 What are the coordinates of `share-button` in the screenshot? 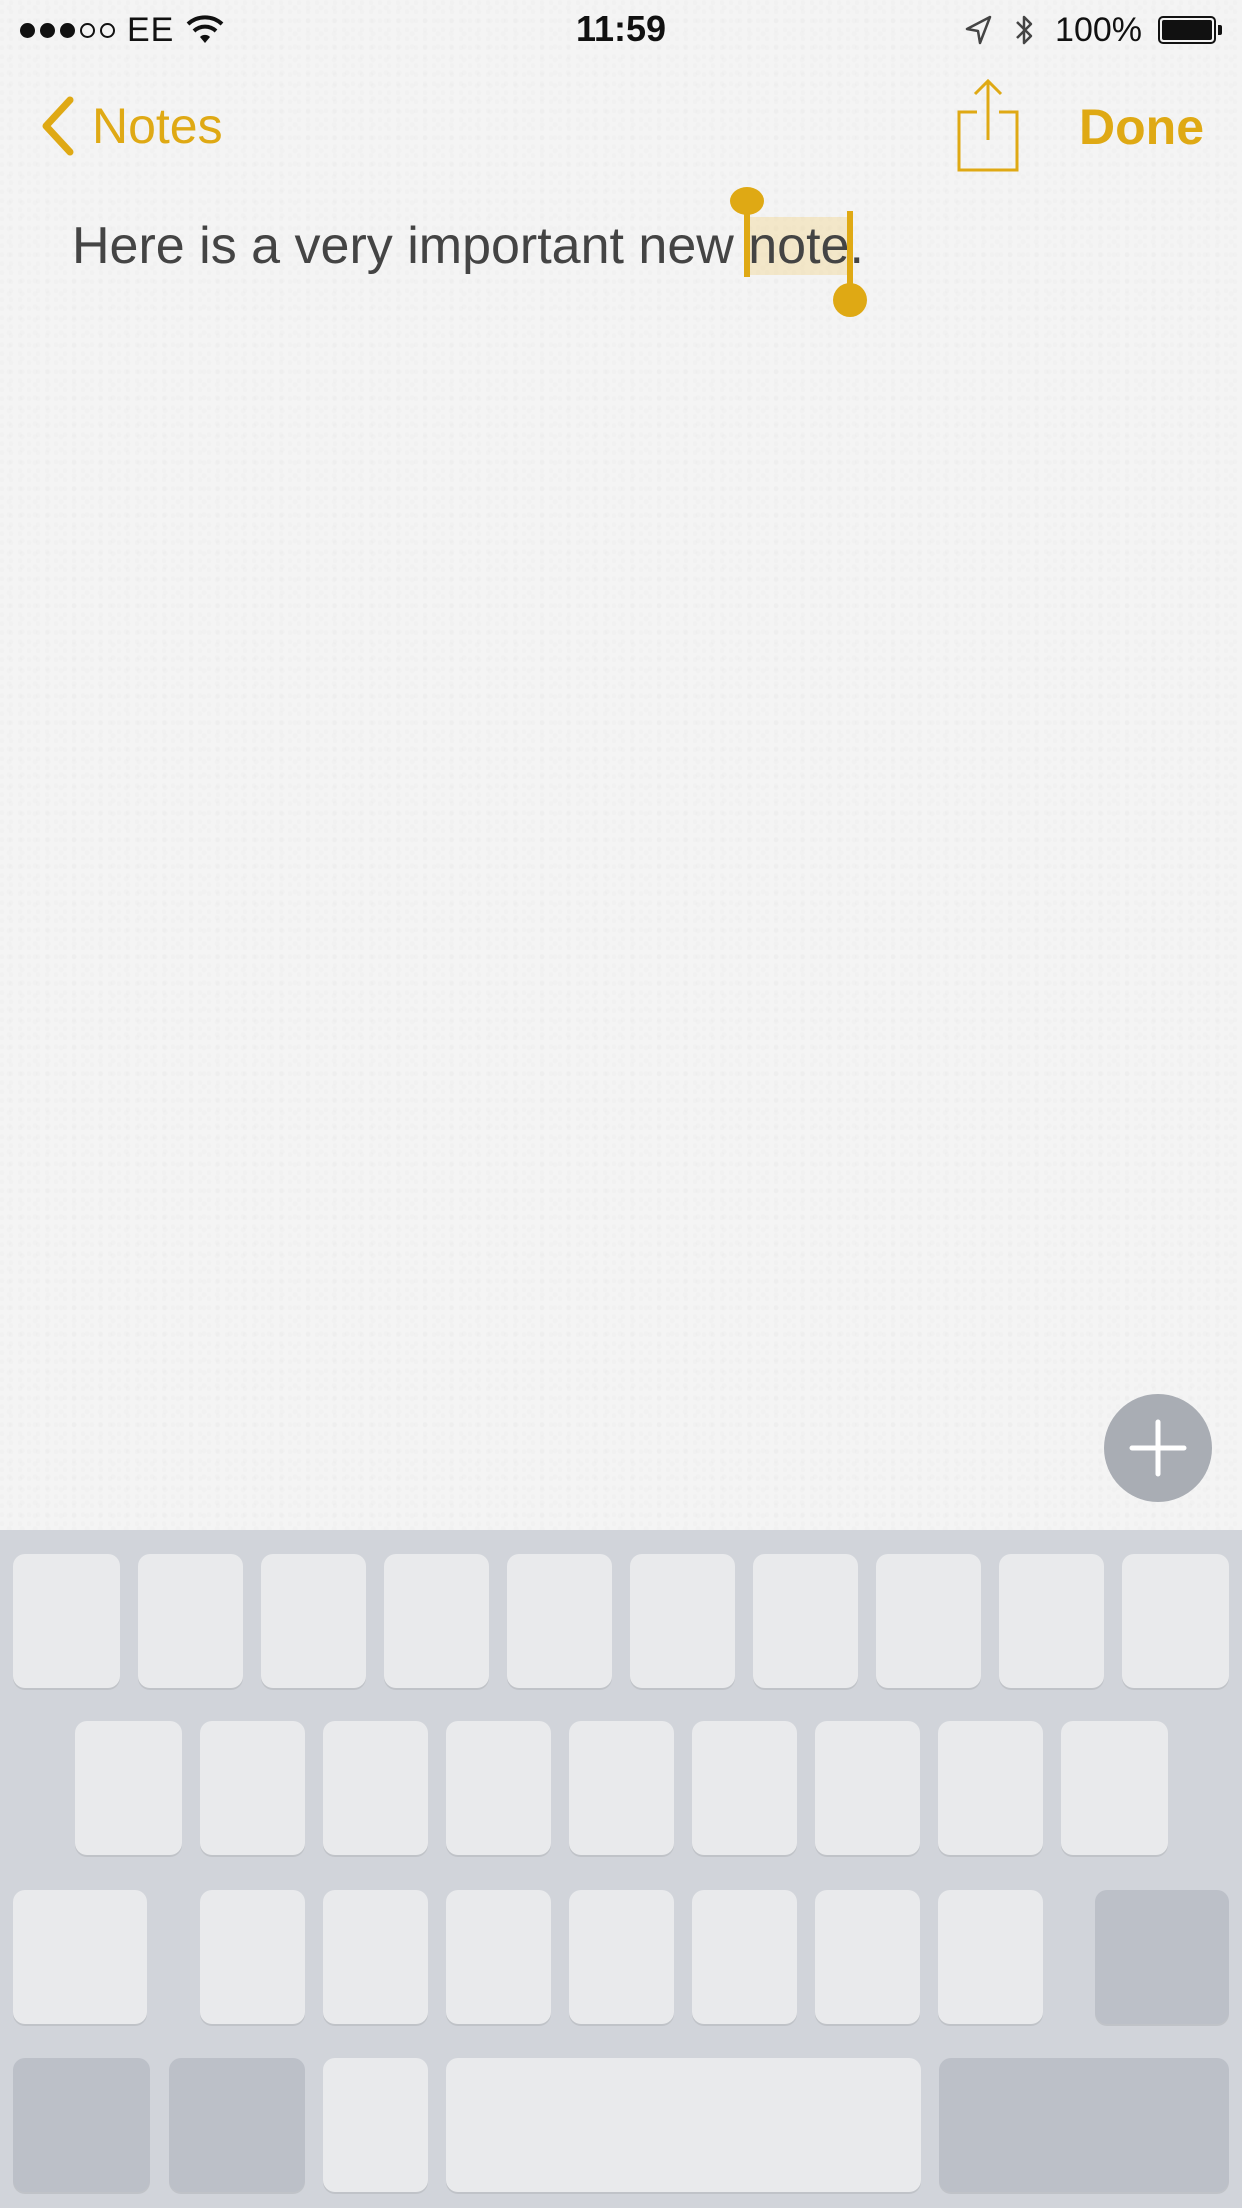 It's located at (988, 124).